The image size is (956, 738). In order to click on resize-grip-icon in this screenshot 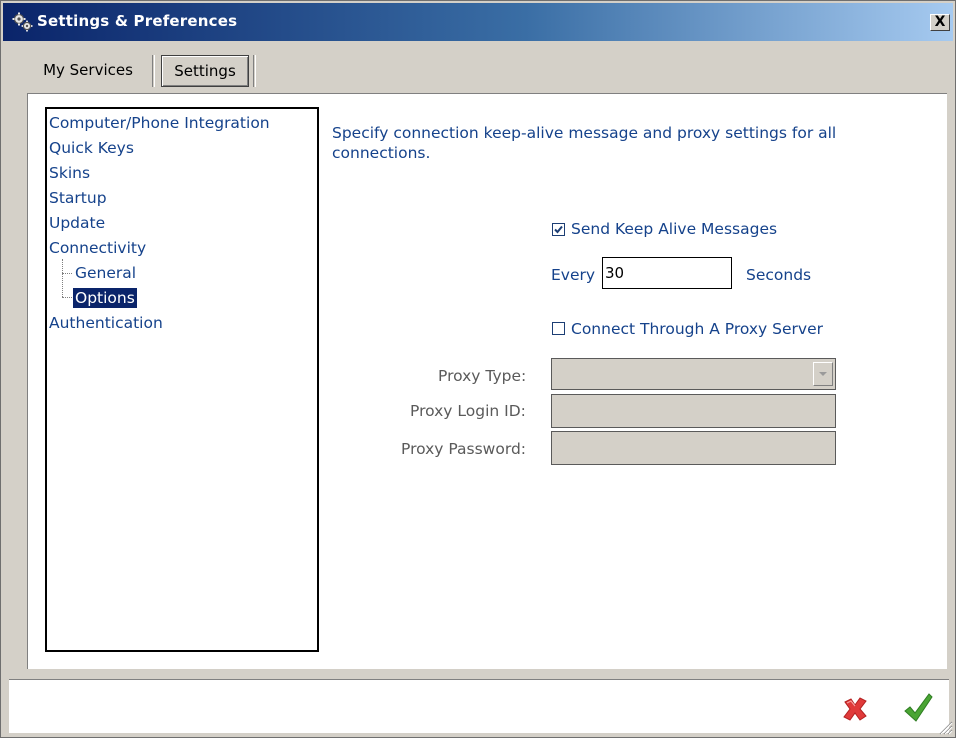, I will do `click(945, 727)`.